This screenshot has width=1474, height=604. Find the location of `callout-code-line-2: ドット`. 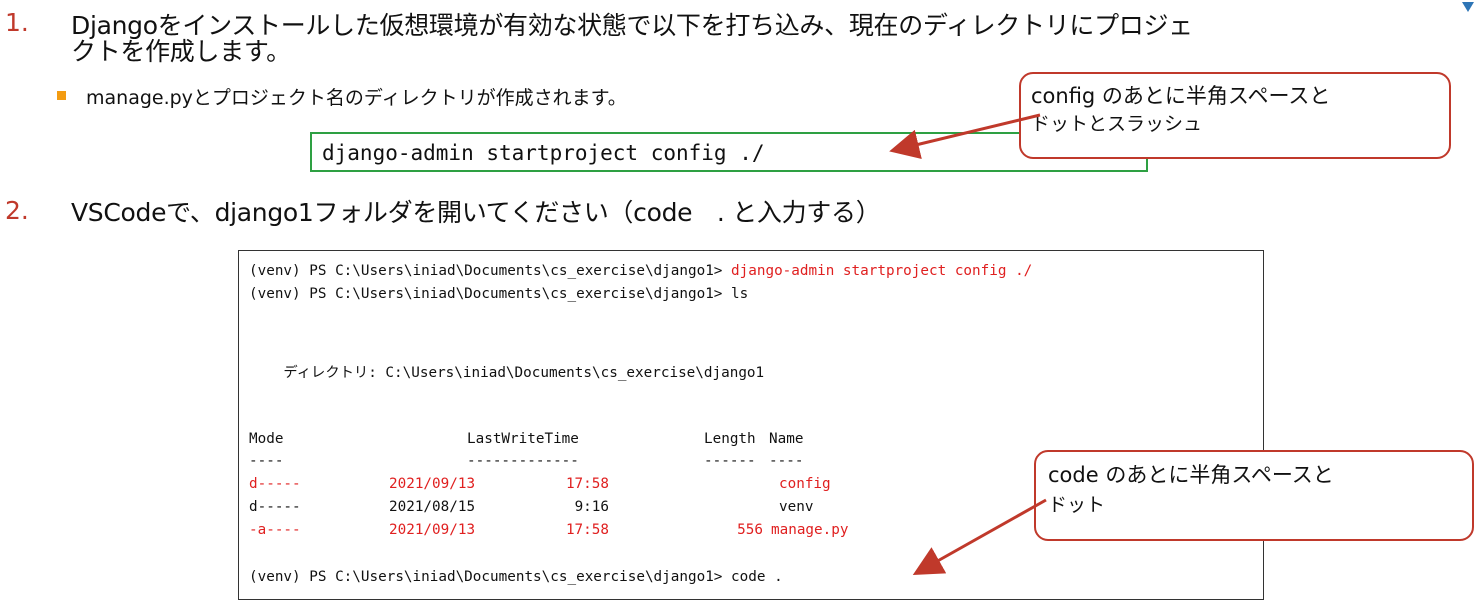

callout-code-line-2: ドット is located at coordinates (1077, 505).